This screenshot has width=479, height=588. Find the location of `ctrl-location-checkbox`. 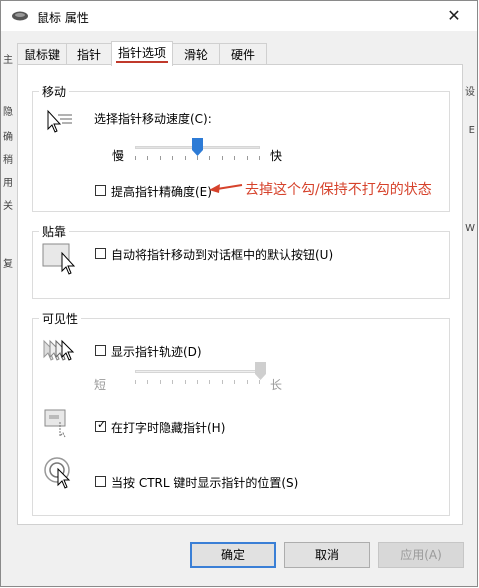

ctrl-location-checkbox is located at coordinates (100, 481).